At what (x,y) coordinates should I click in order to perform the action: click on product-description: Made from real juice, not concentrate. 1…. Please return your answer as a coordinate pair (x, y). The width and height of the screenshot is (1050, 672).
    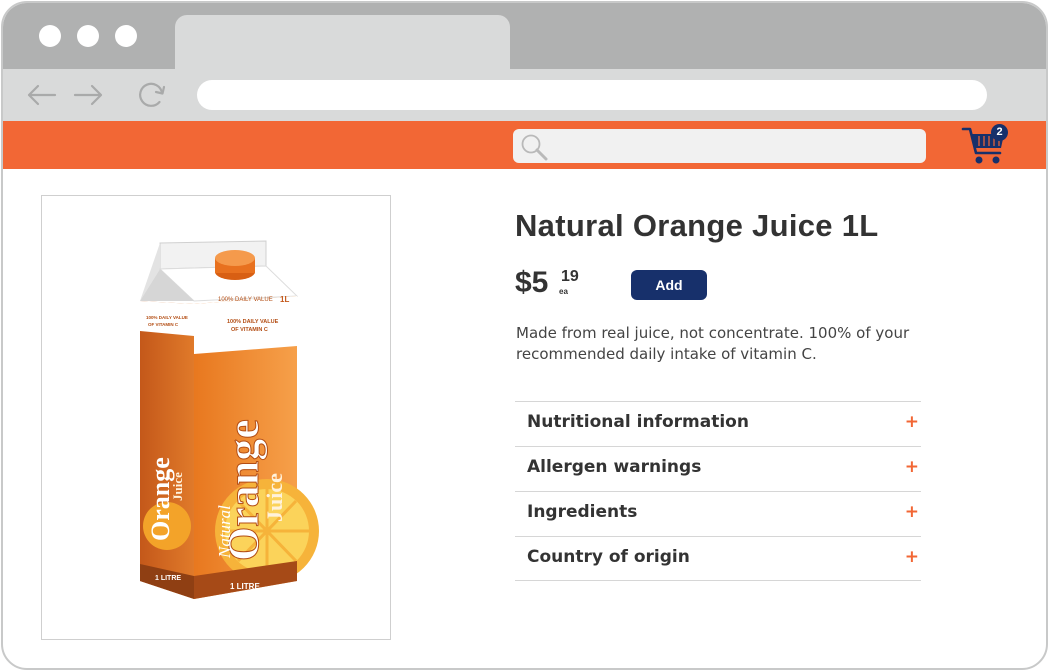
    Looking at the image, I should click on (713, 343).